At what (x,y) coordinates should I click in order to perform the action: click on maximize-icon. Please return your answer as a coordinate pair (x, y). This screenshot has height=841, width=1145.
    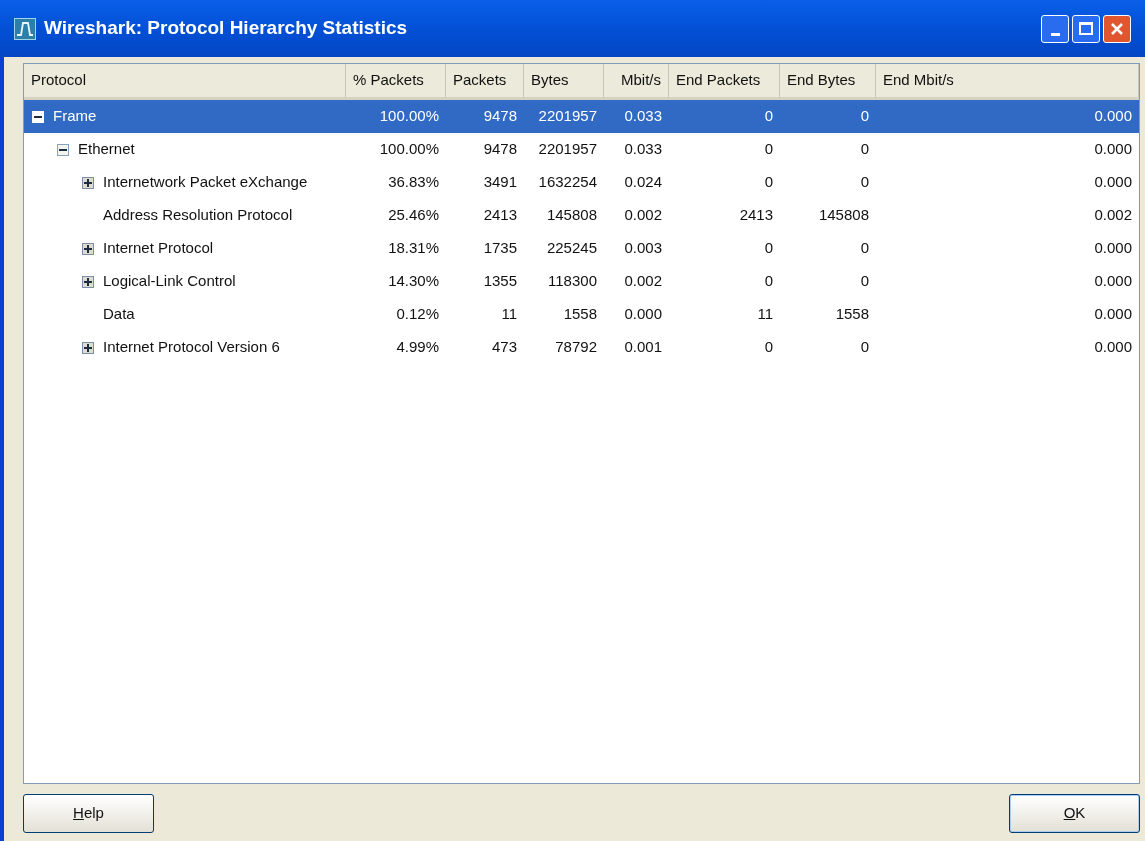
    Looking at the image, I should click on (1086, 28).